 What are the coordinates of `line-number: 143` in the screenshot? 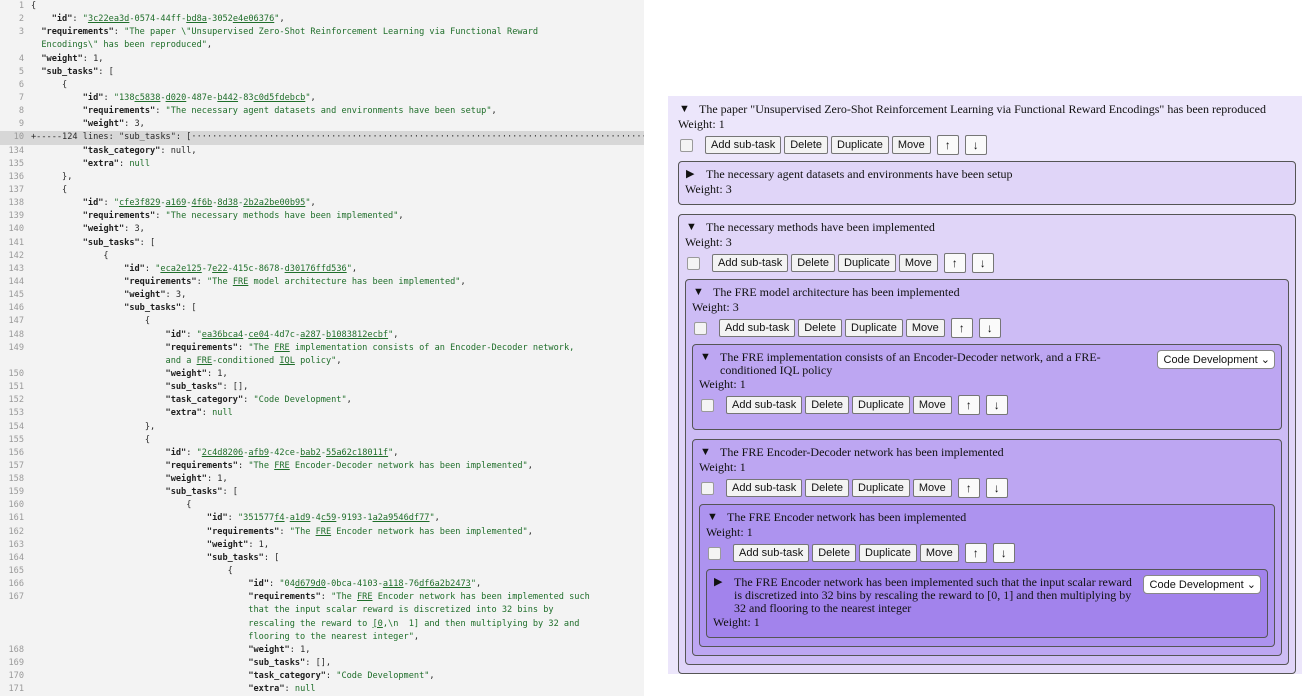 It's located at (16, 268).